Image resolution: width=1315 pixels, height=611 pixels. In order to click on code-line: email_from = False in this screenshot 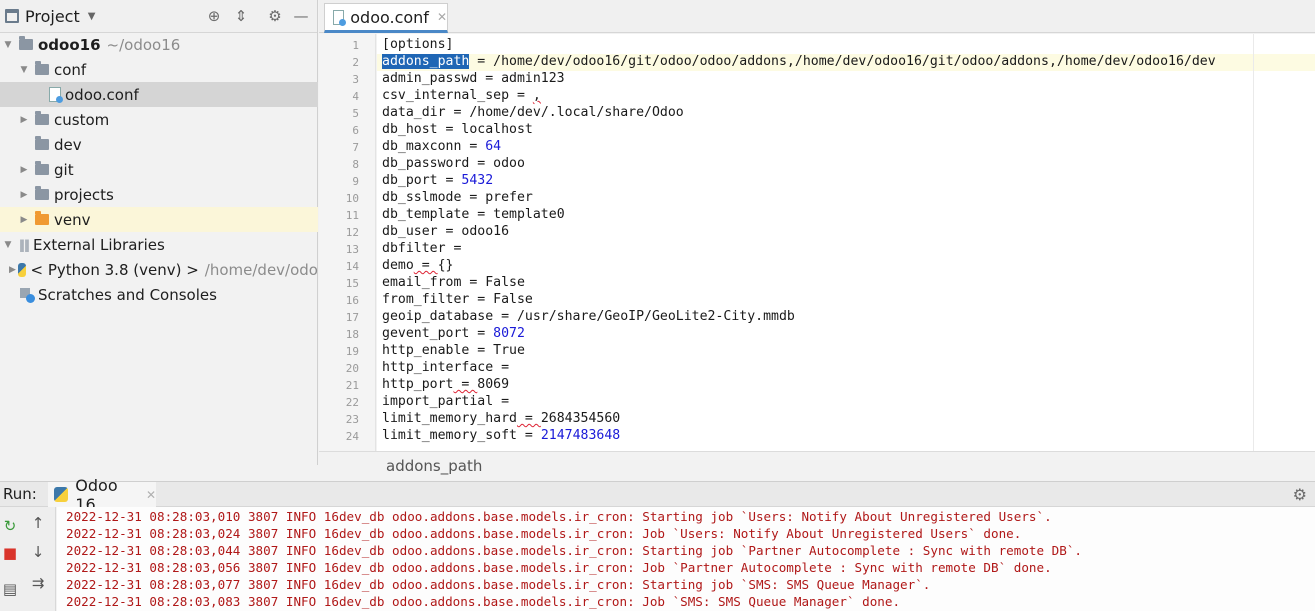, I will do `click(453, 282)`.